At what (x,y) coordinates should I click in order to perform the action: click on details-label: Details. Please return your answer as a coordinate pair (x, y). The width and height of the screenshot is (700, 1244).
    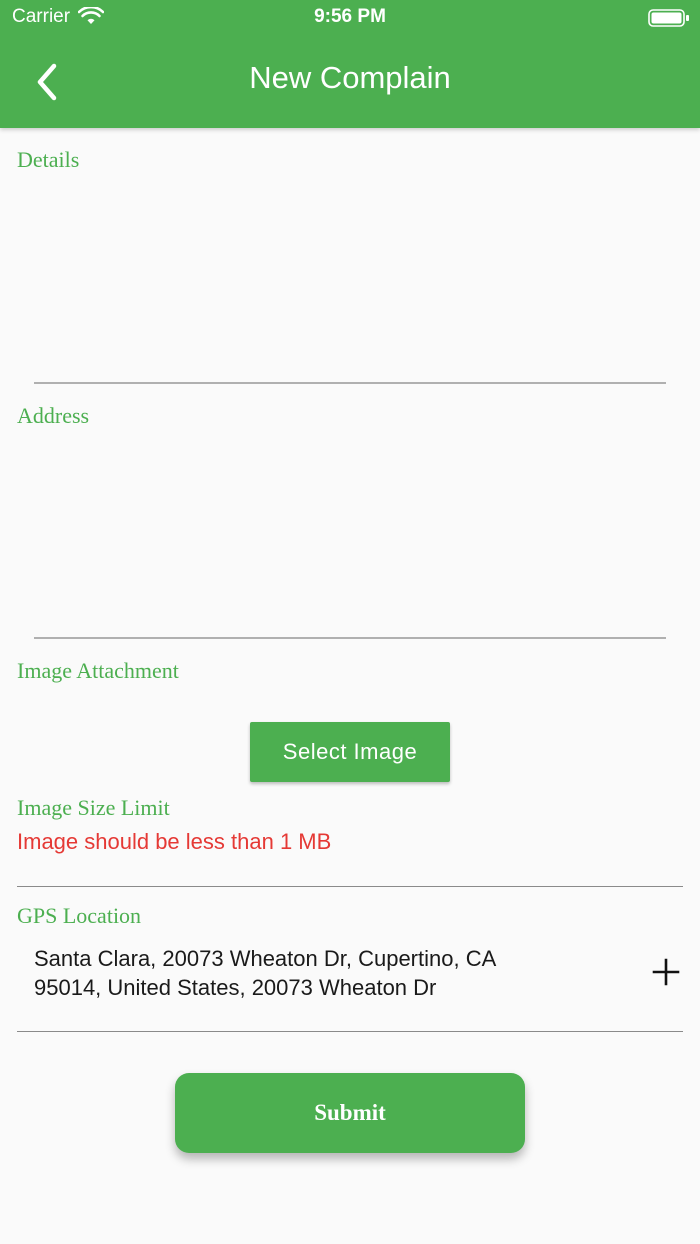
    Looking at the image, I should click on (48, 159).